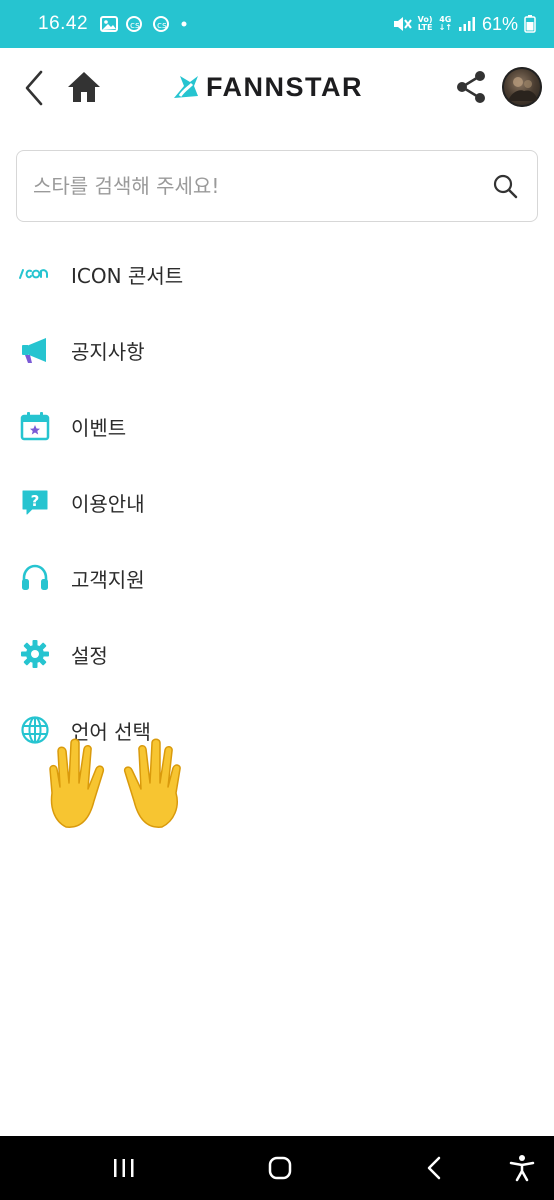  Describe the element at coordinates (89, 655) in the screenshot. I see `menu-item-label: 설정` at that location.